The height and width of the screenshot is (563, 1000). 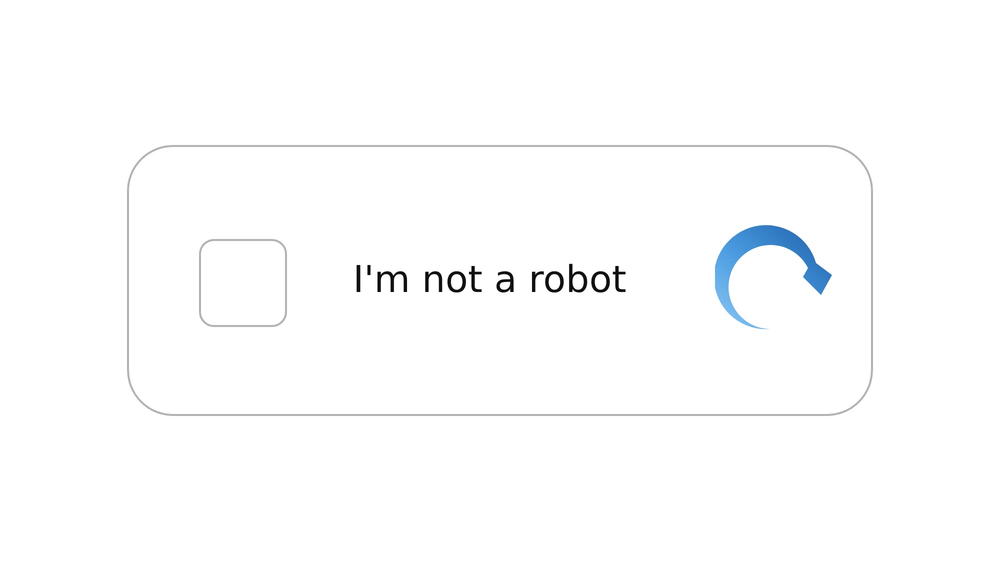 I want to click on checkbox, so click(x=243, y=282).